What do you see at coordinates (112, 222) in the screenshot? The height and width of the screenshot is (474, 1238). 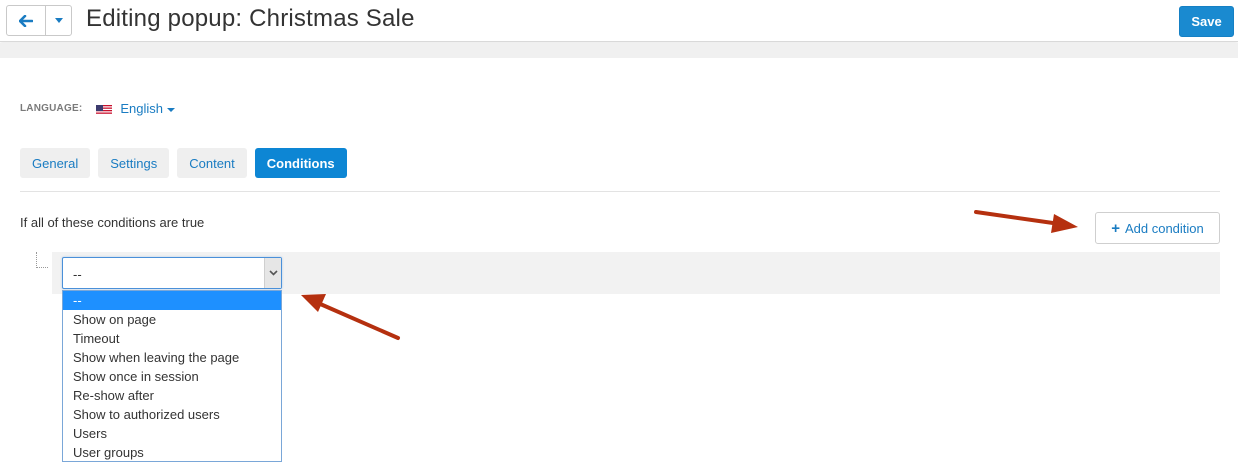 I see `conditions-heading: If all of these conditions are true` at bounding box center [112, 222].